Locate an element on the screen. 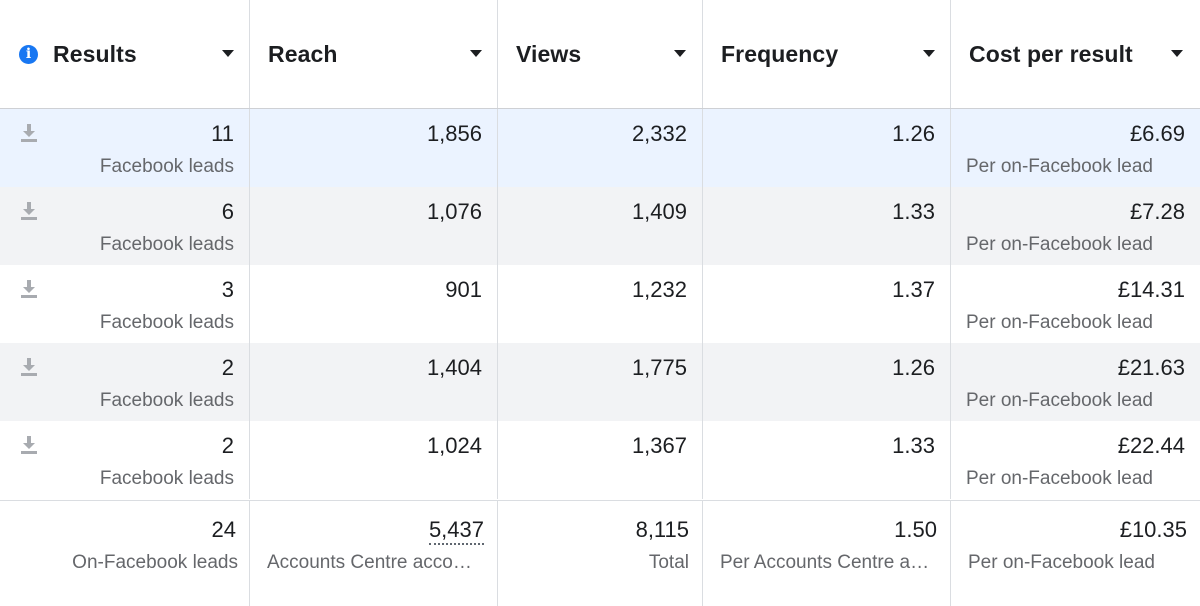  cell-cost-per-result: £22.44 Per on-Facebook lead is located at coordinates (1075, 460).